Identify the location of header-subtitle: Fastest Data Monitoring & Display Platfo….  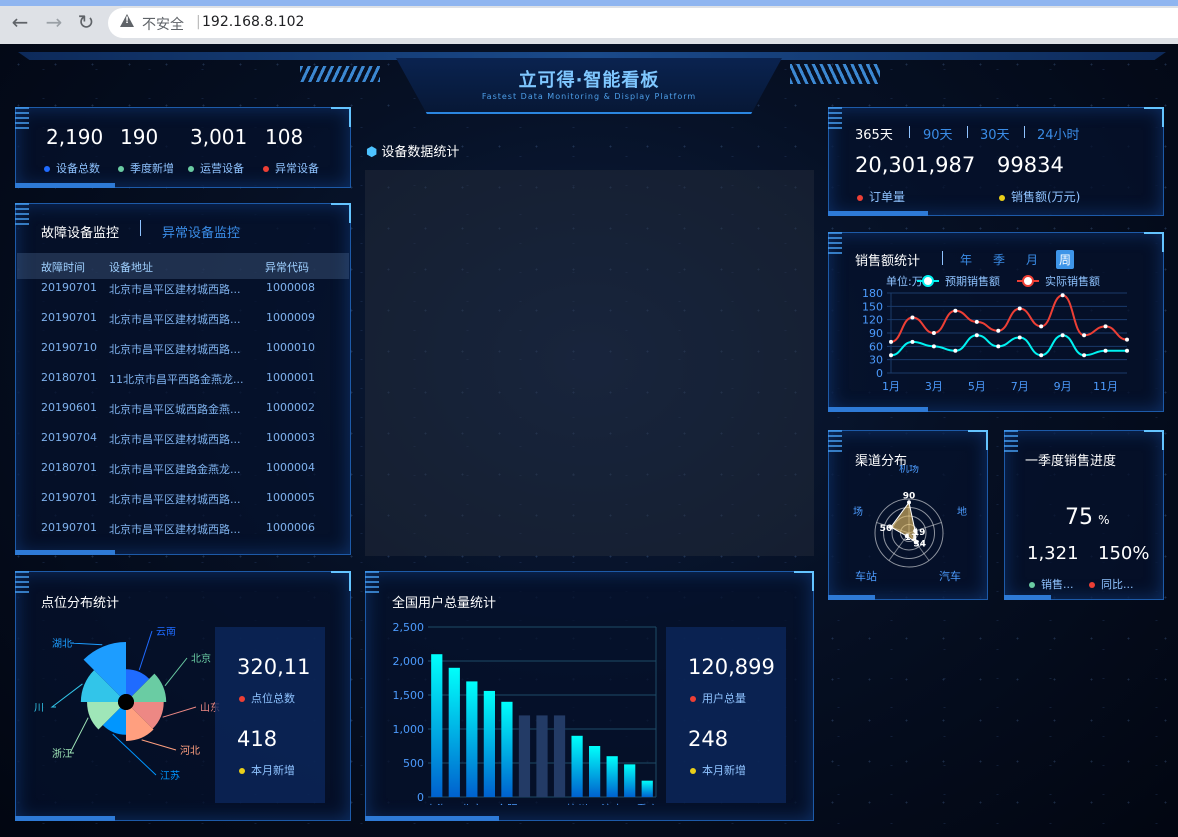
(589, 96).